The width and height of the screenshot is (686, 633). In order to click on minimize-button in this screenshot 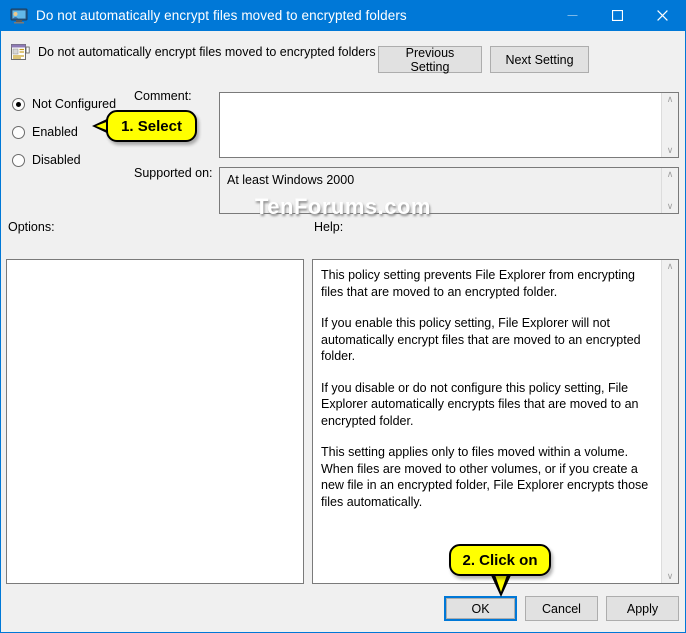, I will do `click(572, 15)`.